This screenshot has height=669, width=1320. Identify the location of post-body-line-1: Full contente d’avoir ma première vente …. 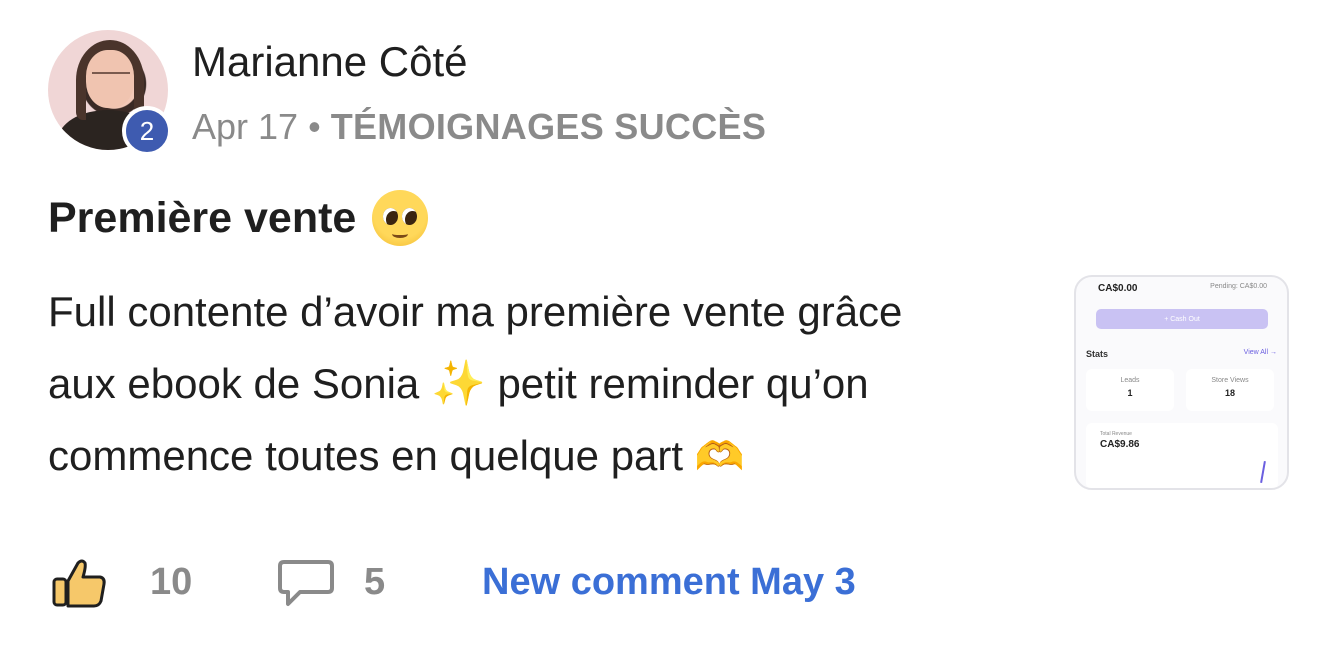
(475, 311).